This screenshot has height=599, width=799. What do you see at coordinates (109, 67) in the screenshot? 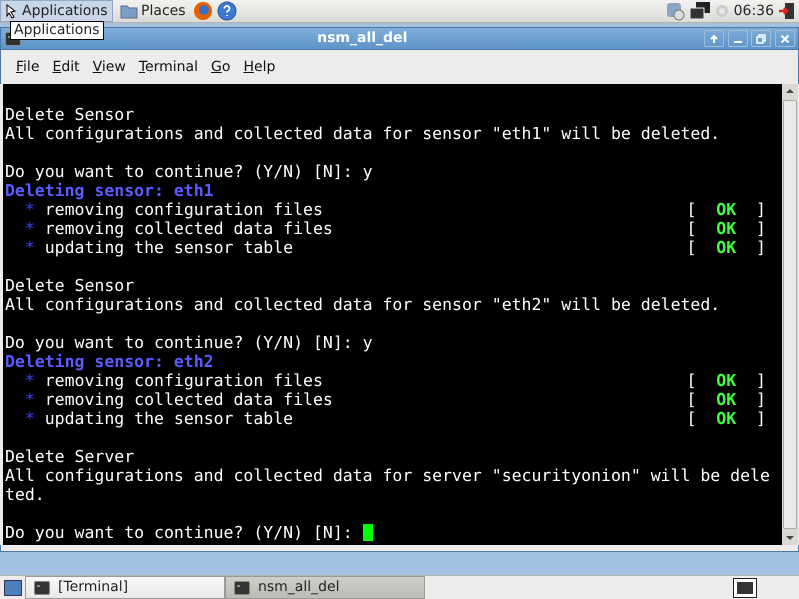
I see `menu-item: View` at bounding box center [109, 67].